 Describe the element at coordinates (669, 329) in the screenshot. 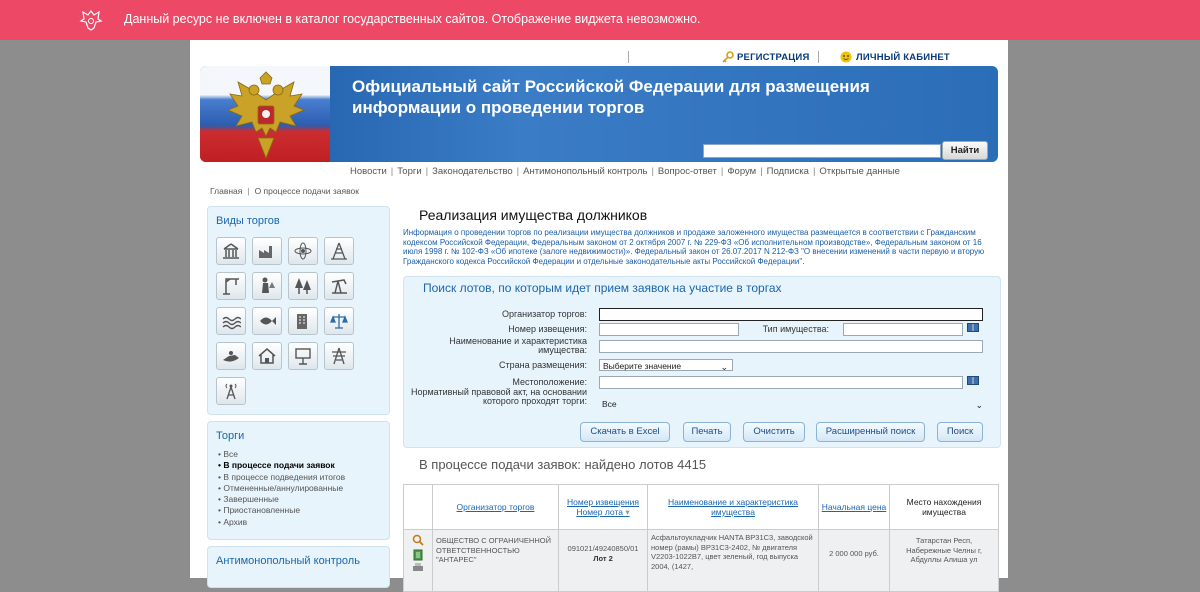

I see `notice-number-input` at that location.